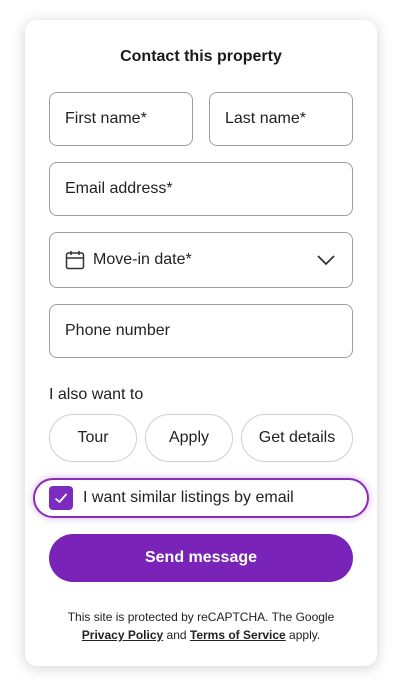 The width and height of the screenshot is (402, 696). I want to click on get-details-option-button: Get details, so click(297, 438).